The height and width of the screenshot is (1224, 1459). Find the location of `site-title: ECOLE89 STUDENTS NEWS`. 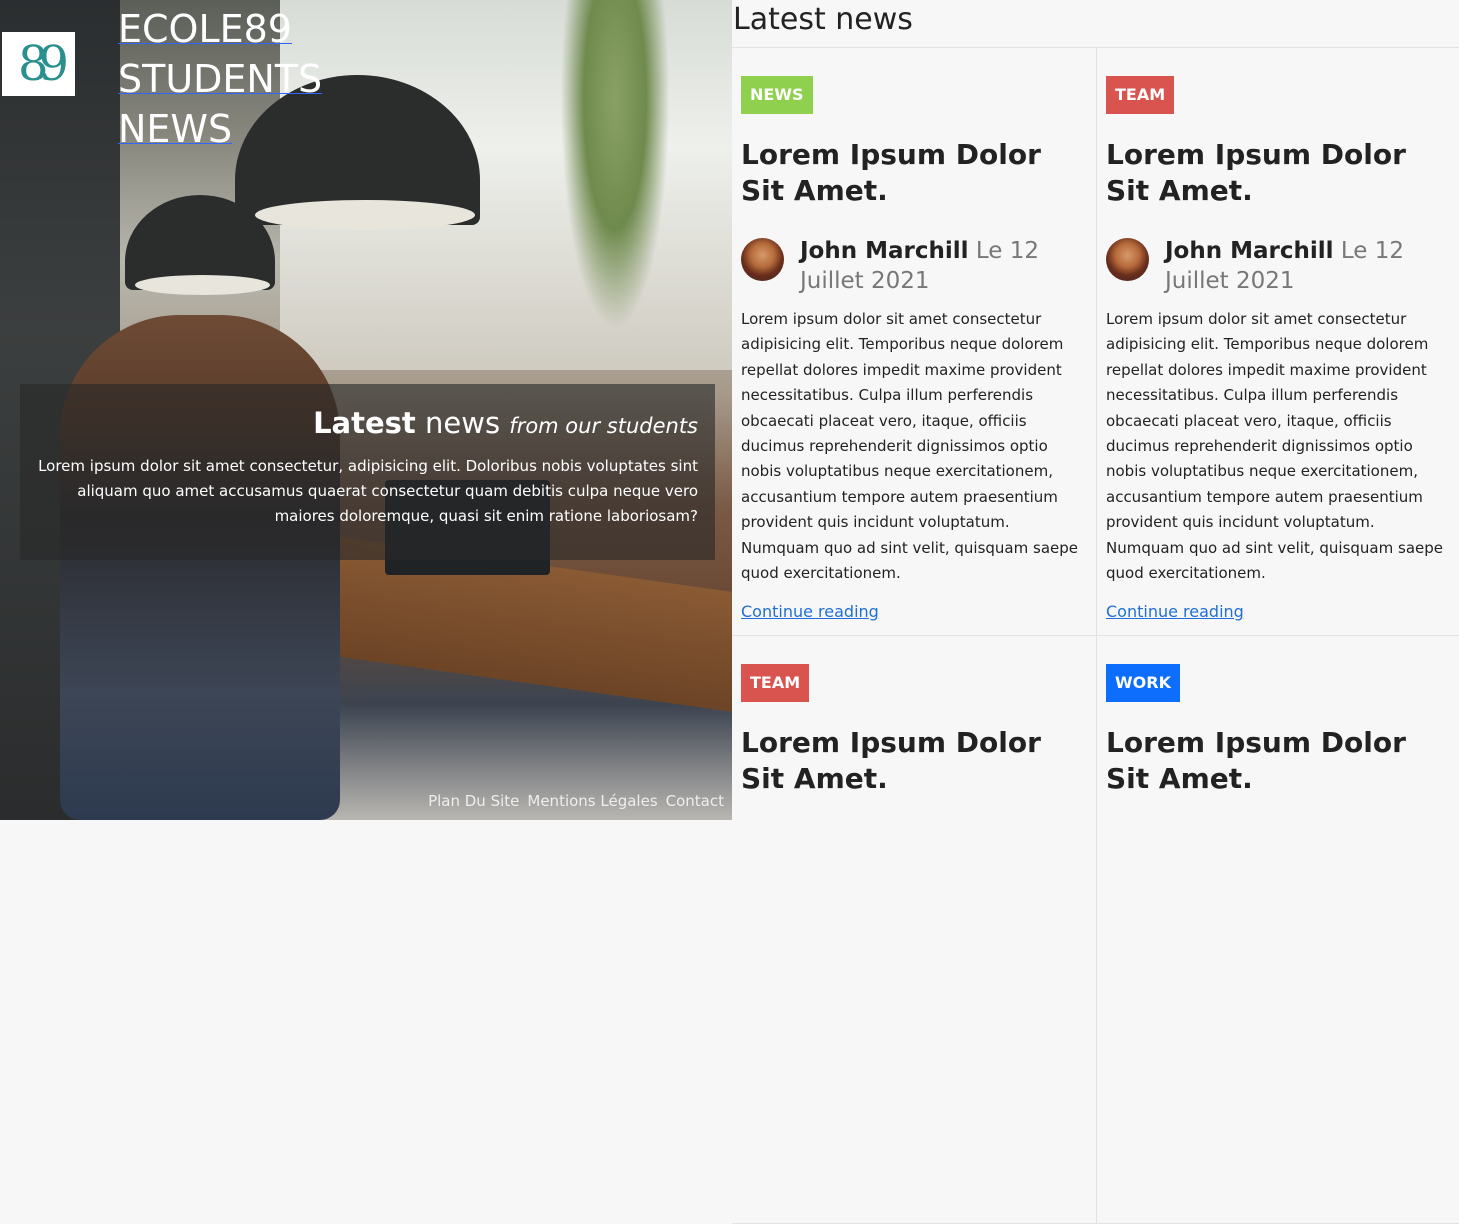

site-title: ECOLE89 STUDENTS NEWS is located at coordinates (220, 79).